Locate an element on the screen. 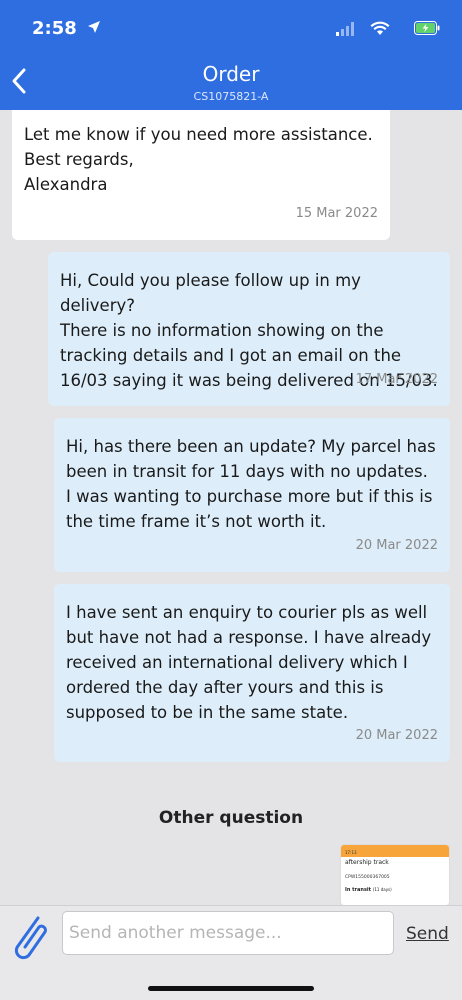 The width and height of the screenshot is (462, 1000). message-composer: Send is located at coordinates (231, 952).